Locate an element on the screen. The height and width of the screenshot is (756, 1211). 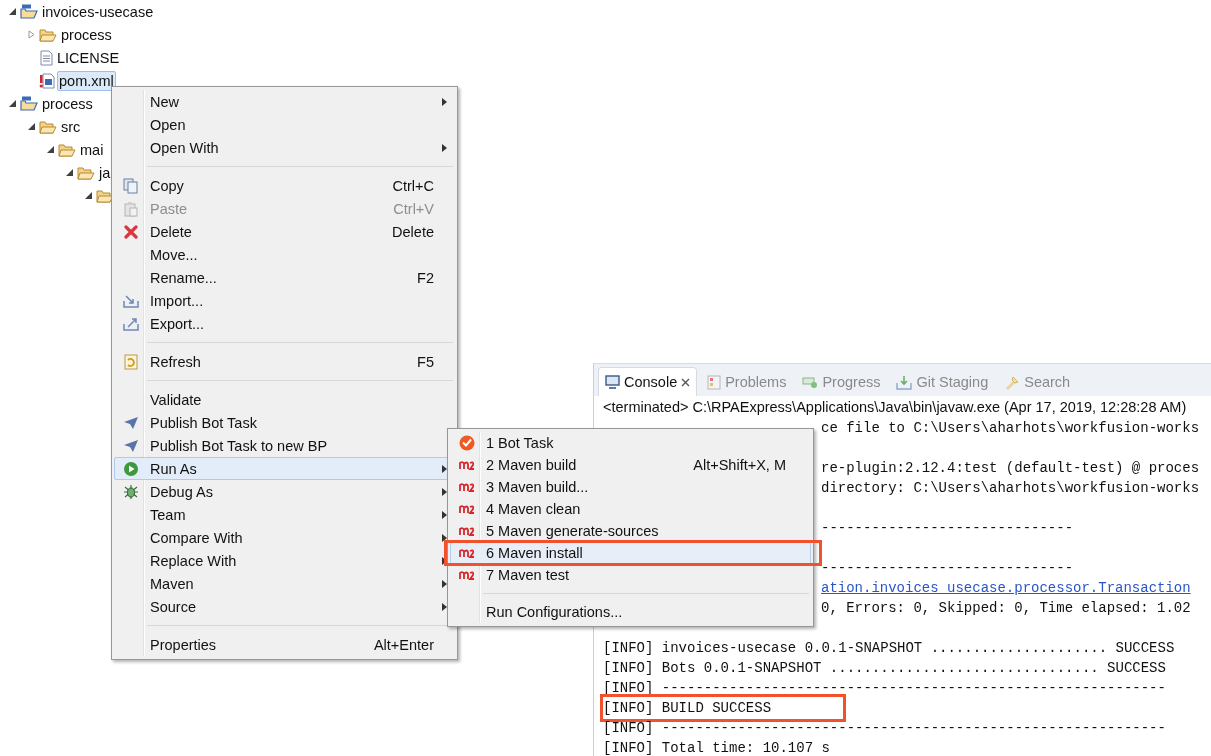
menu-item: Publish Bot Task is located at coordinates (284, 422).